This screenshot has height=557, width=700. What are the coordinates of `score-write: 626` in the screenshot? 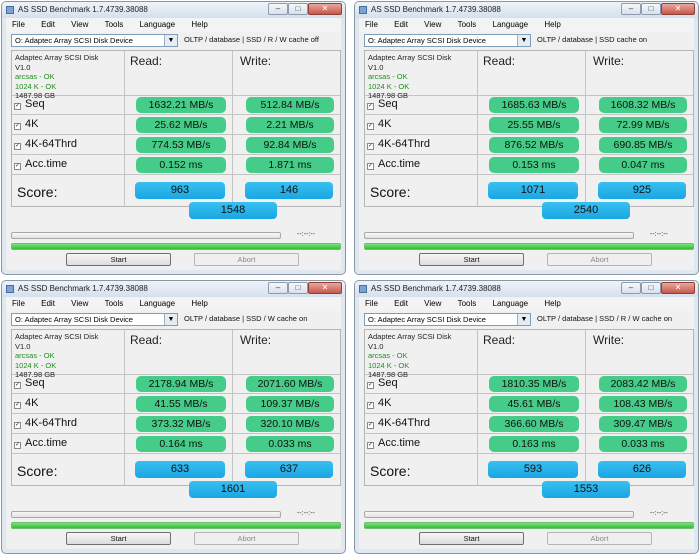 It's located at (642, 469).